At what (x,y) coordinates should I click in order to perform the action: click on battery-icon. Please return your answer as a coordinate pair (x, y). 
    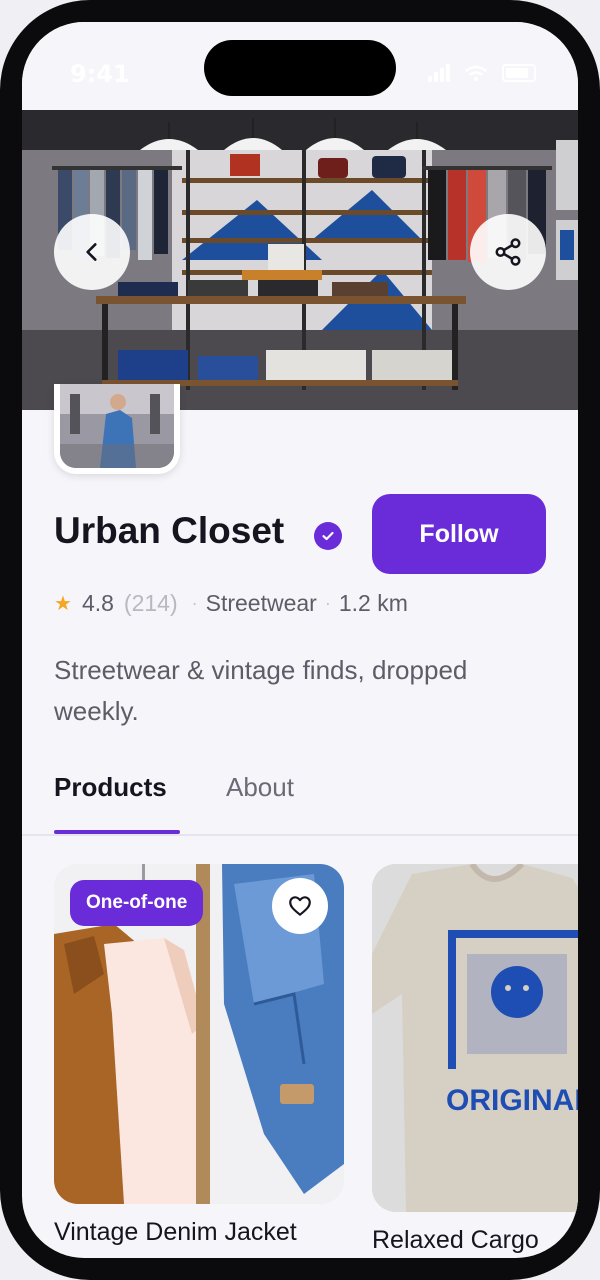
    Looking at the image, I should click on (519, 73).